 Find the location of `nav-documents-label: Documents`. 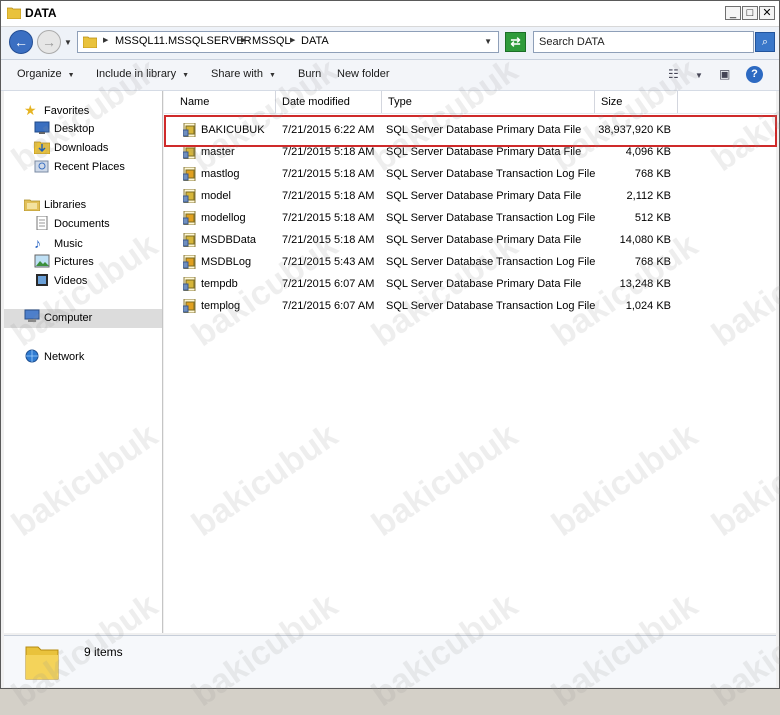

nav-documents-label: Documents is located at coordinates (82, 224).